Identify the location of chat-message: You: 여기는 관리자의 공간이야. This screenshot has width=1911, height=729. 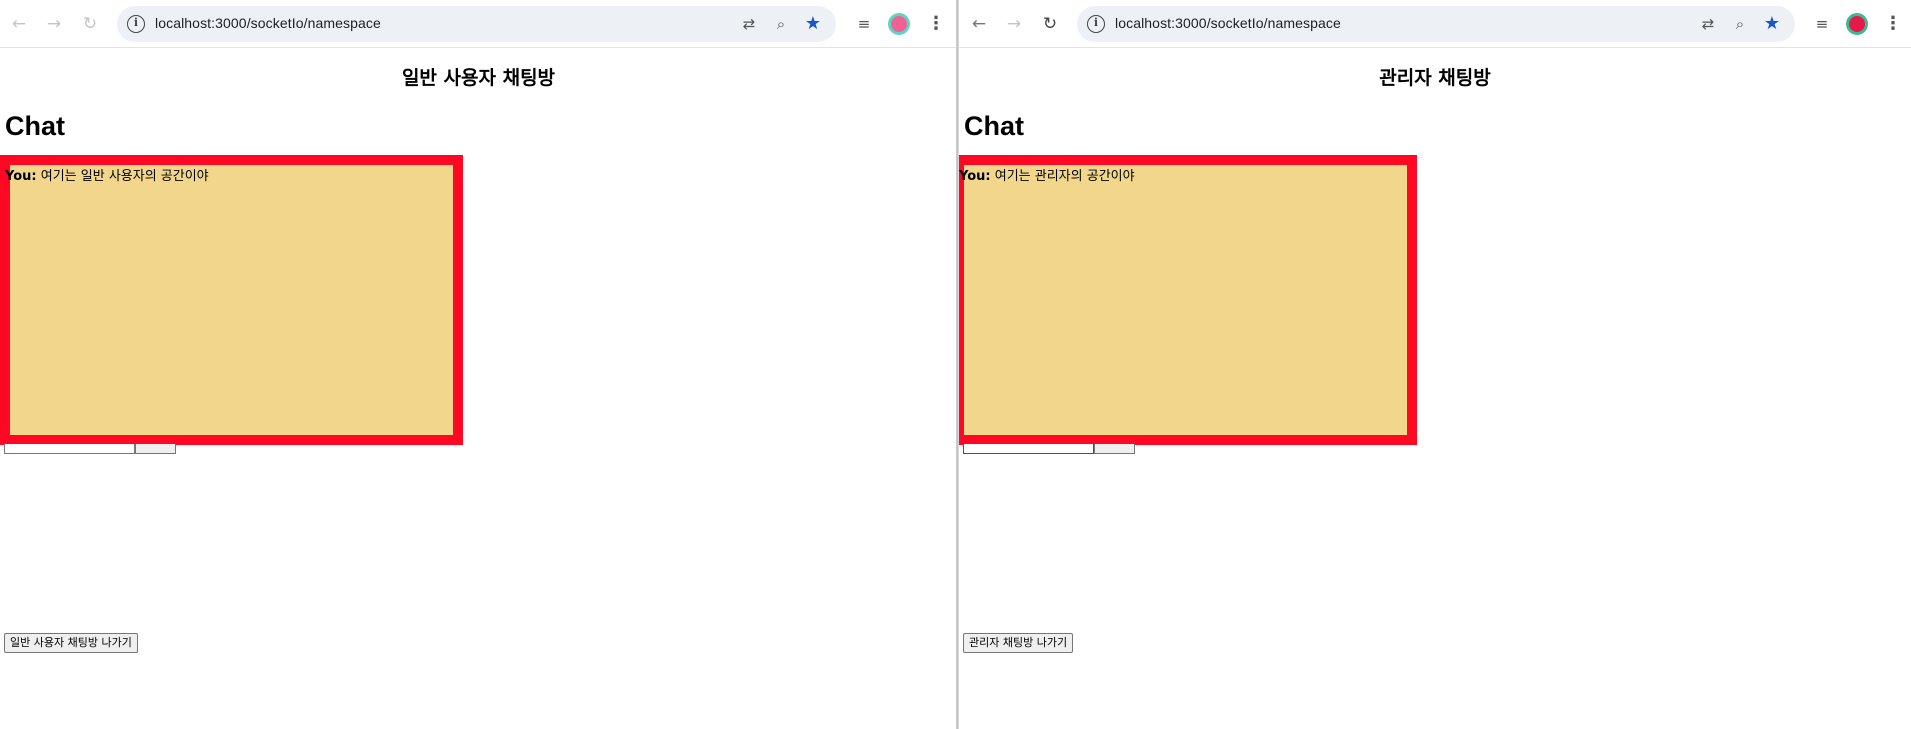
(1047, 174).